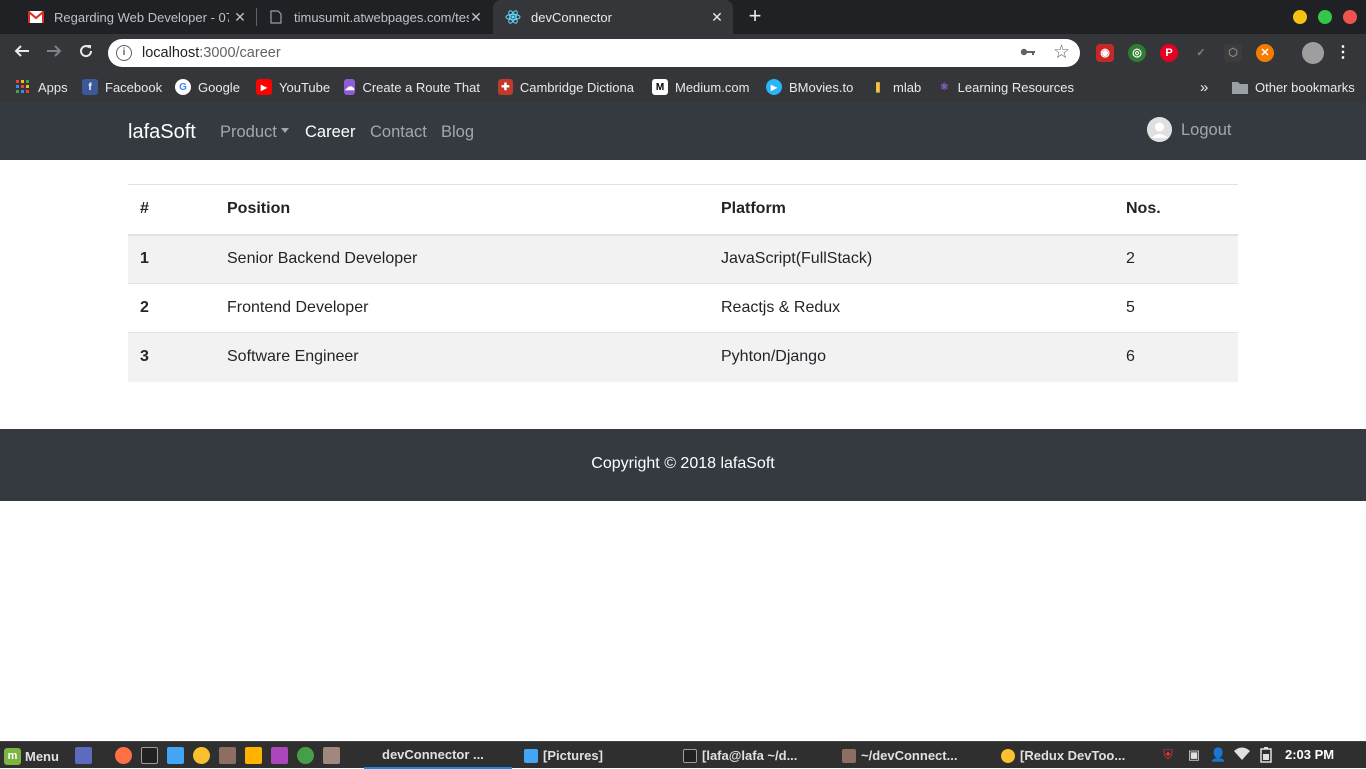 This screenshot has width=1366, height=769. What do you see at coordinates (1266, 755) in the screenshot?
I see `battery-icon` at bounding box center [1266, 755].